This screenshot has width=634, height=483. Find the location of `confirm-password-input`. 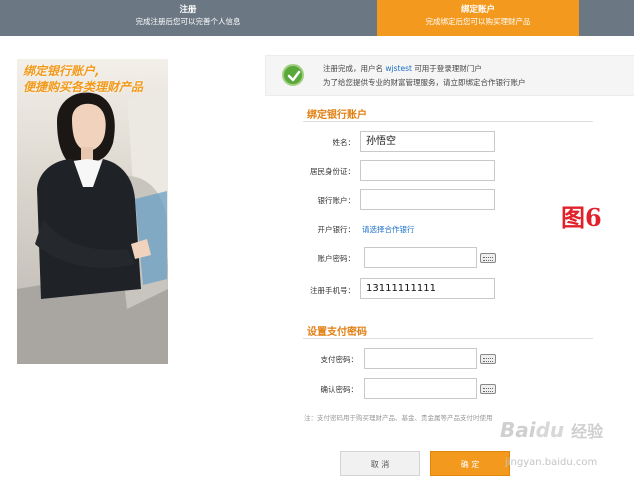

confirm-password-input is located at coordinates (420, 388).